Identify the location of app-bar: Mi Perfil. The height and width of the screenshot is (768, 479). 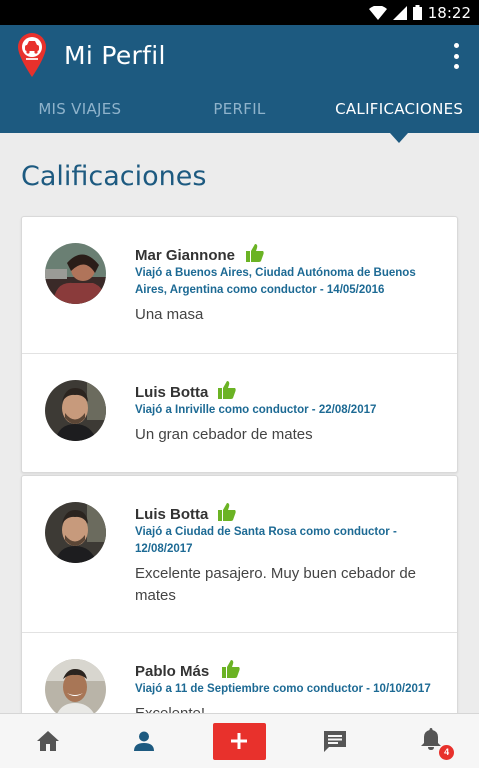
(239, 56).